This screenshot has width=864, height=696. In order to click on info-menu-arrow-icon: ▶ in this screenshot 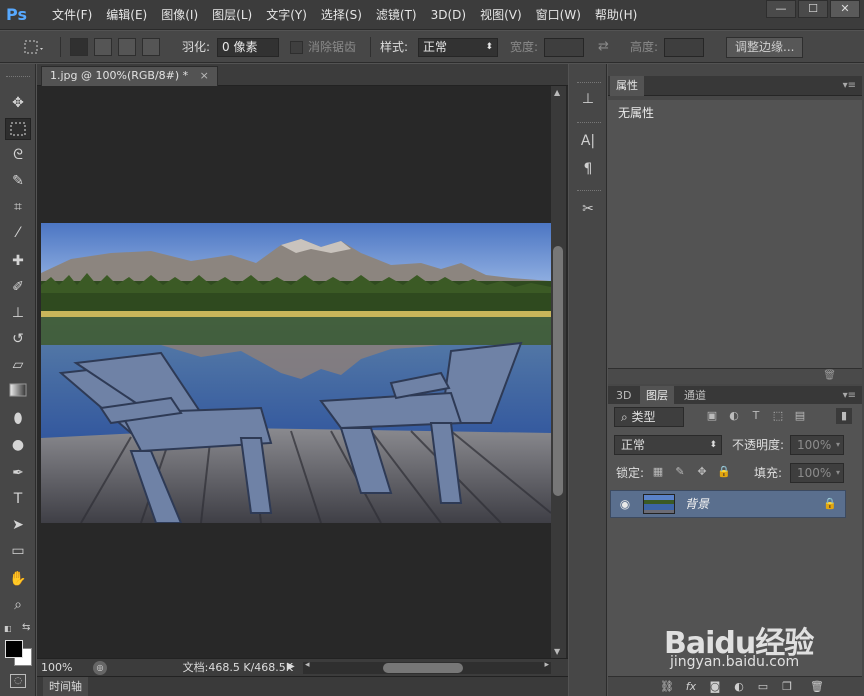, I will do `click(291, 666)`.